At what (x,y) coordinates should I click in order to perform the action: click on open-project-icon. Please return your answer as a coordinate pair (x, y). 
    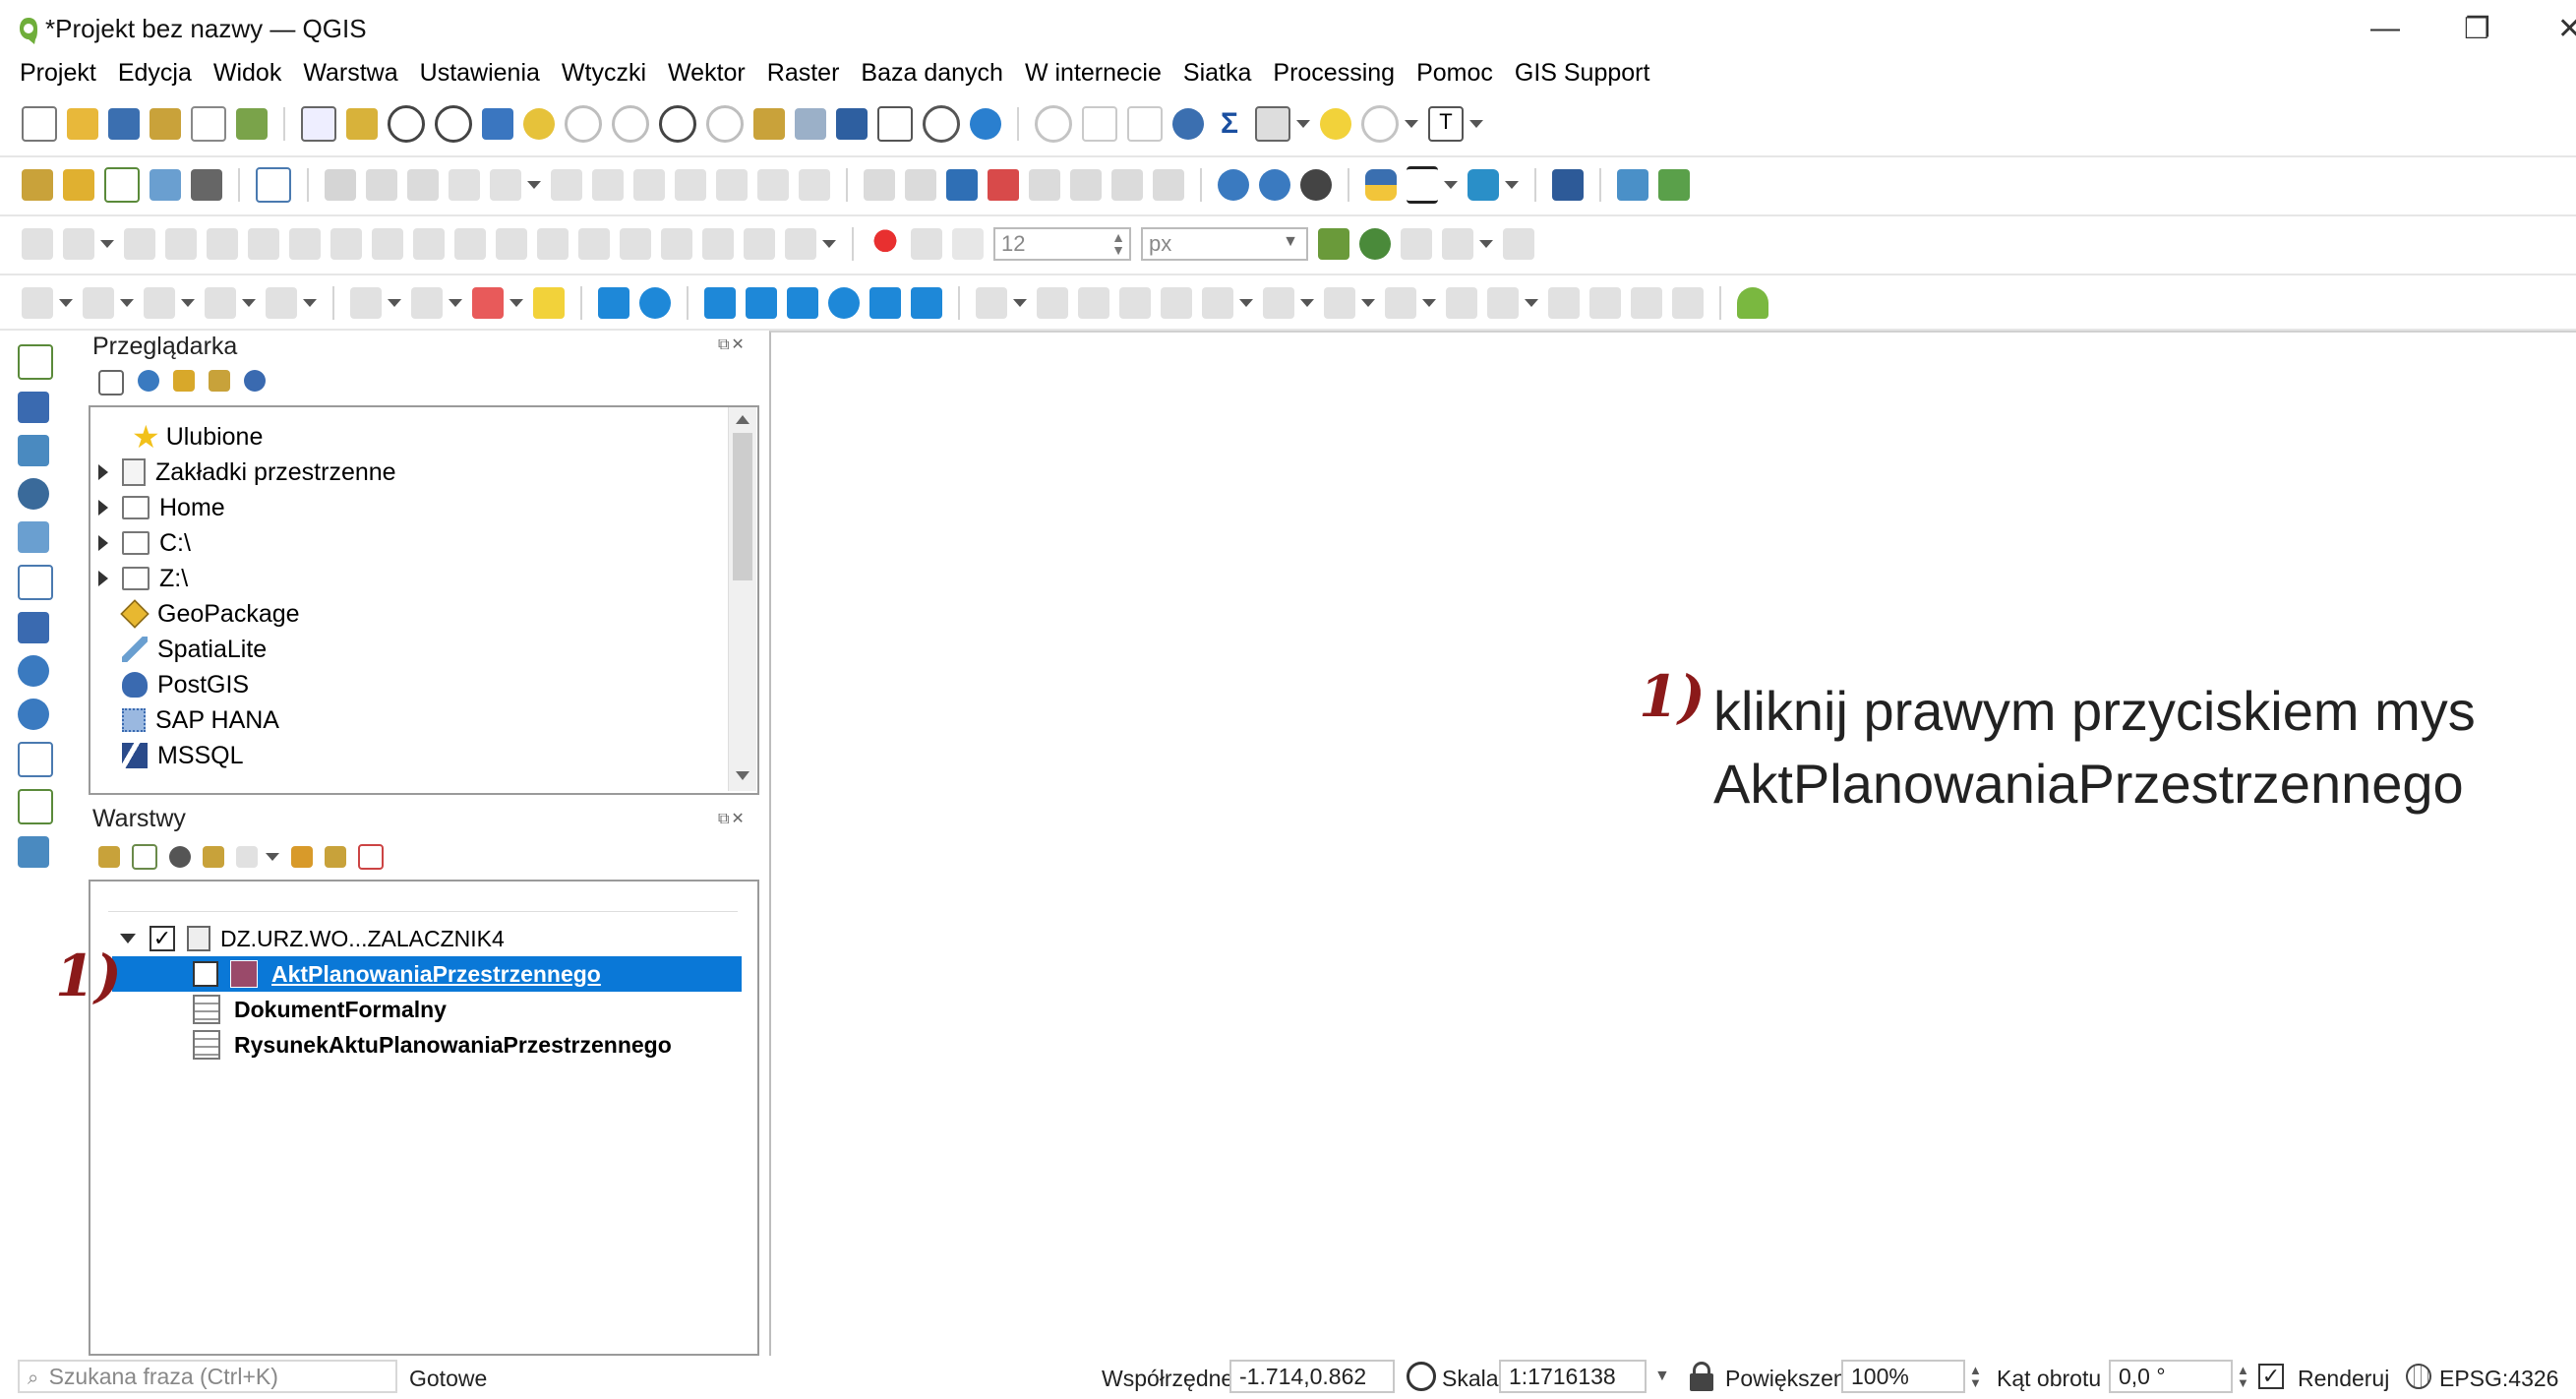
    Looking at the image, I should click on (82, 124).